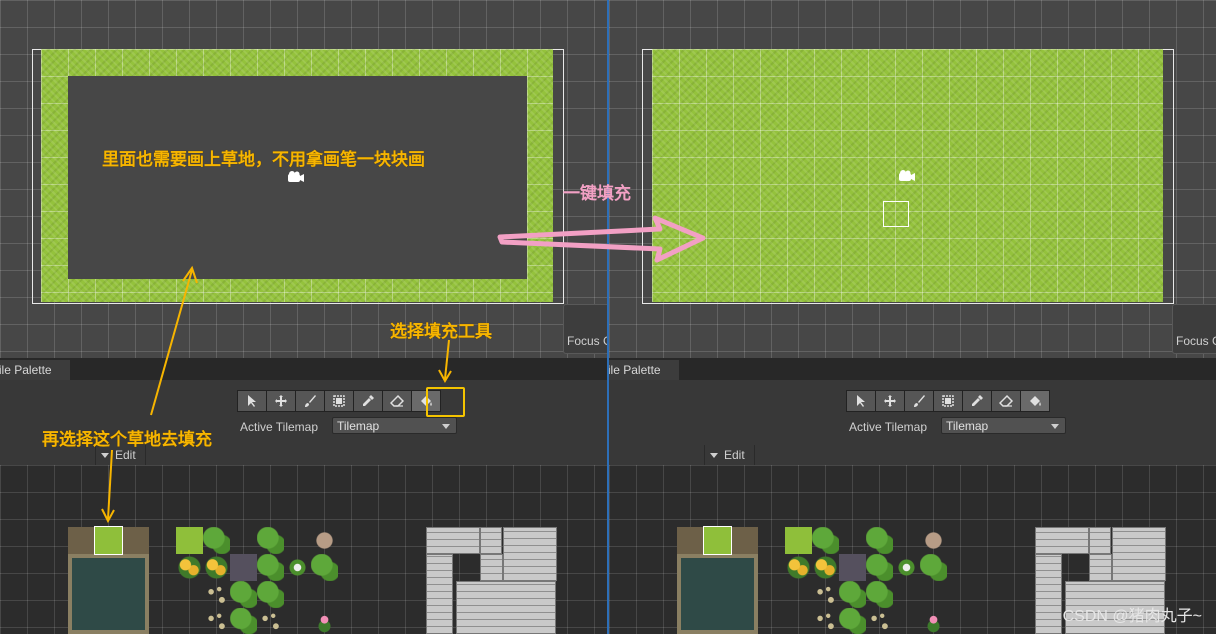 This screenshot has height=634, width=1216. What do you see at coordinates (1196, 341) in the screenshot?
I see `focus-label: Focus G` at bounding box center [1196, 341].